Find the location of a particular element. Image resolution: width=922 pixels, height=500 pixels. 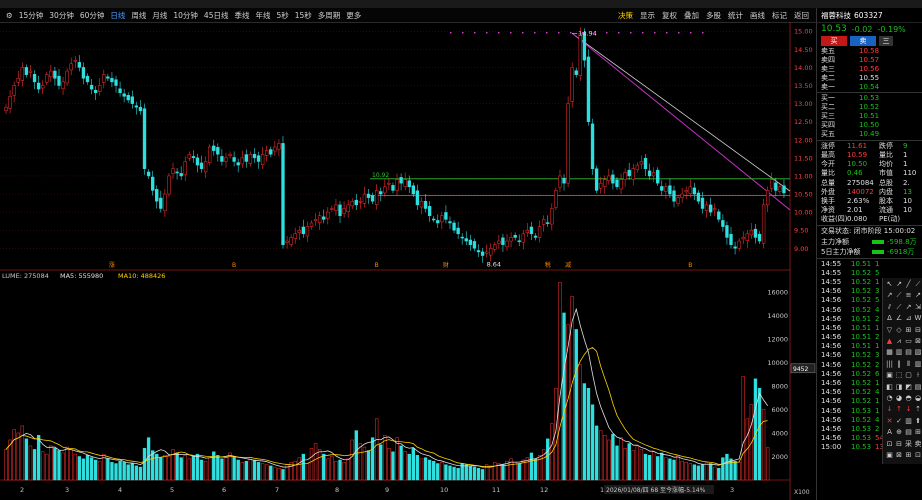

drawing-tool-icon: ⊿ is located at coordinates (908, 318).